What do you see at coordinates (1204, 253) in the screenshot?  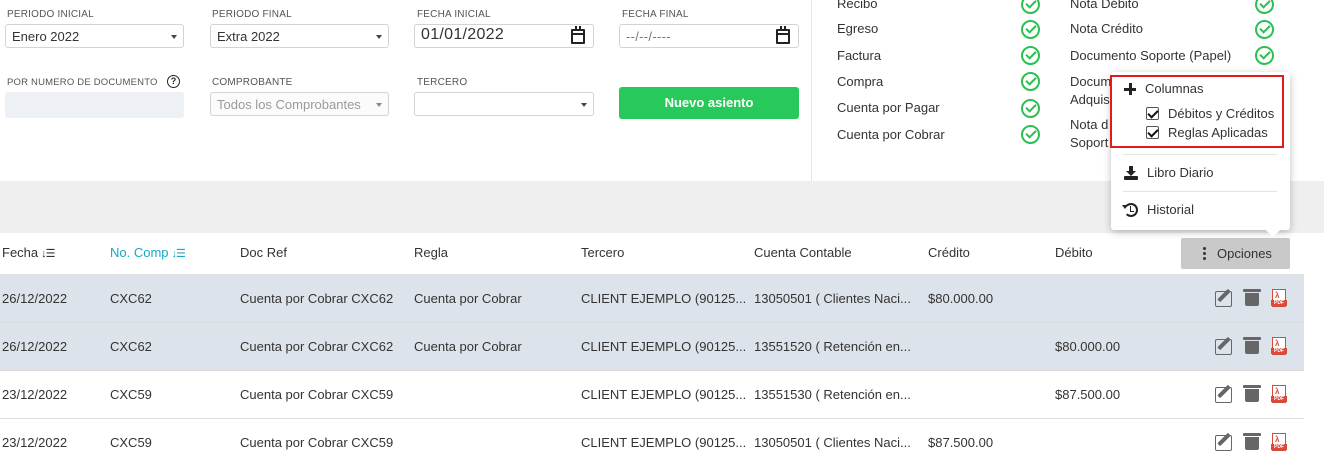 I see `kebab-icon` at bounding box center [1204, 253].